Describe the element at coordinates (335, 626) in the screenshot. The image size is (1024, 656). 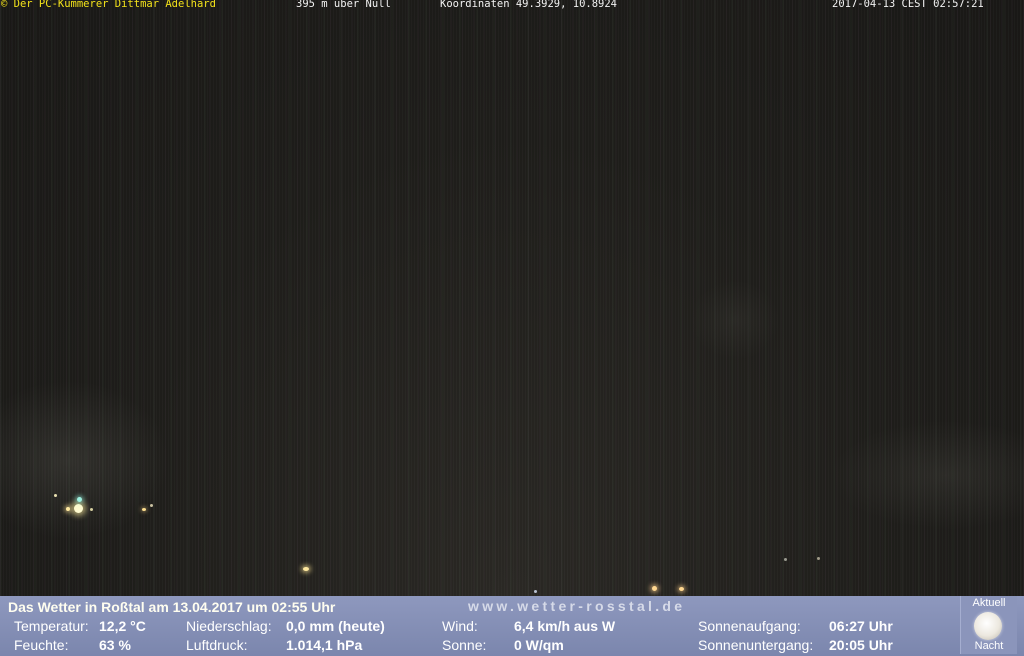
I see `precipitation-value: 0,0 mm (heute)` at that location.